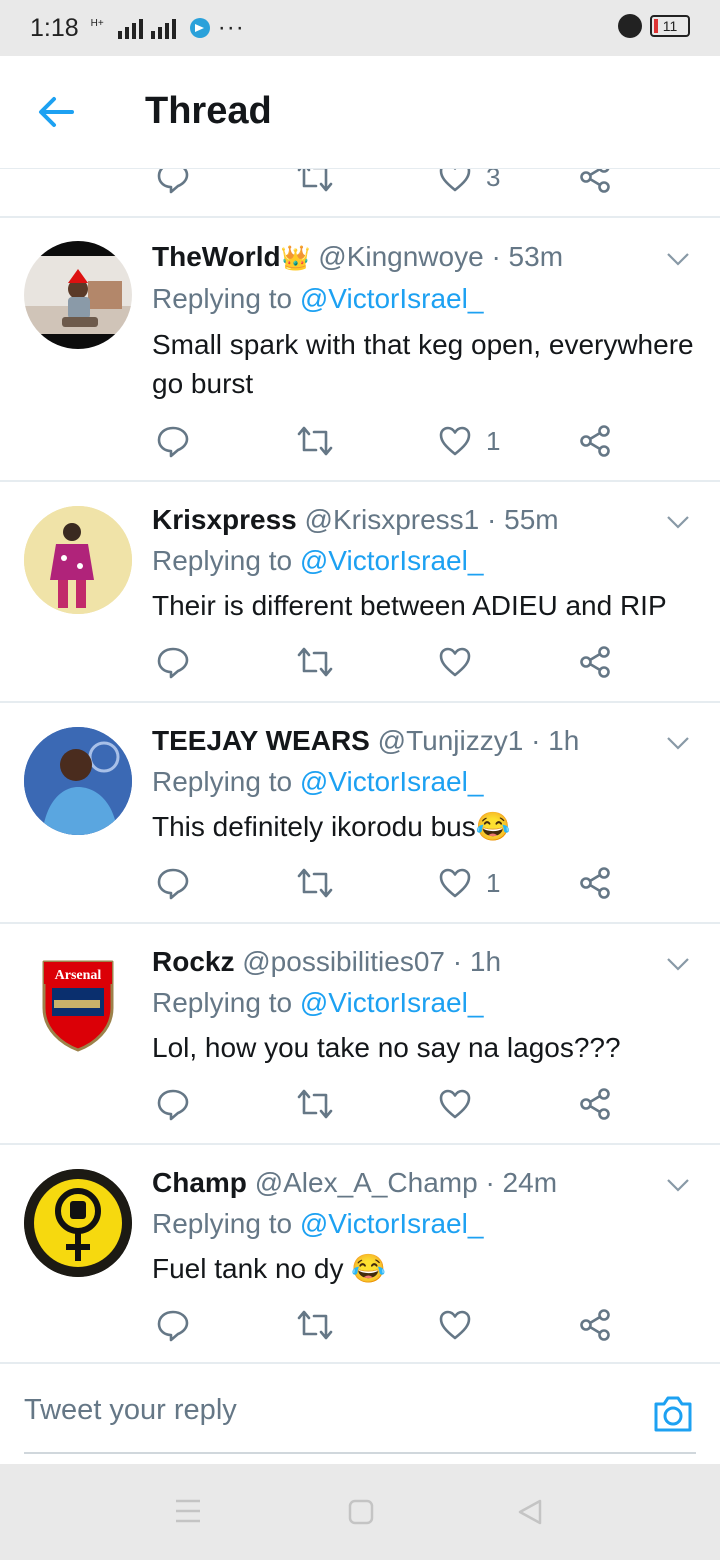 The image size is (720, 1560). Describe the element at coordinates (409, 605) in the screenshot. I see `tweet-text: Their is different between ADIEU and RIP` at that location.